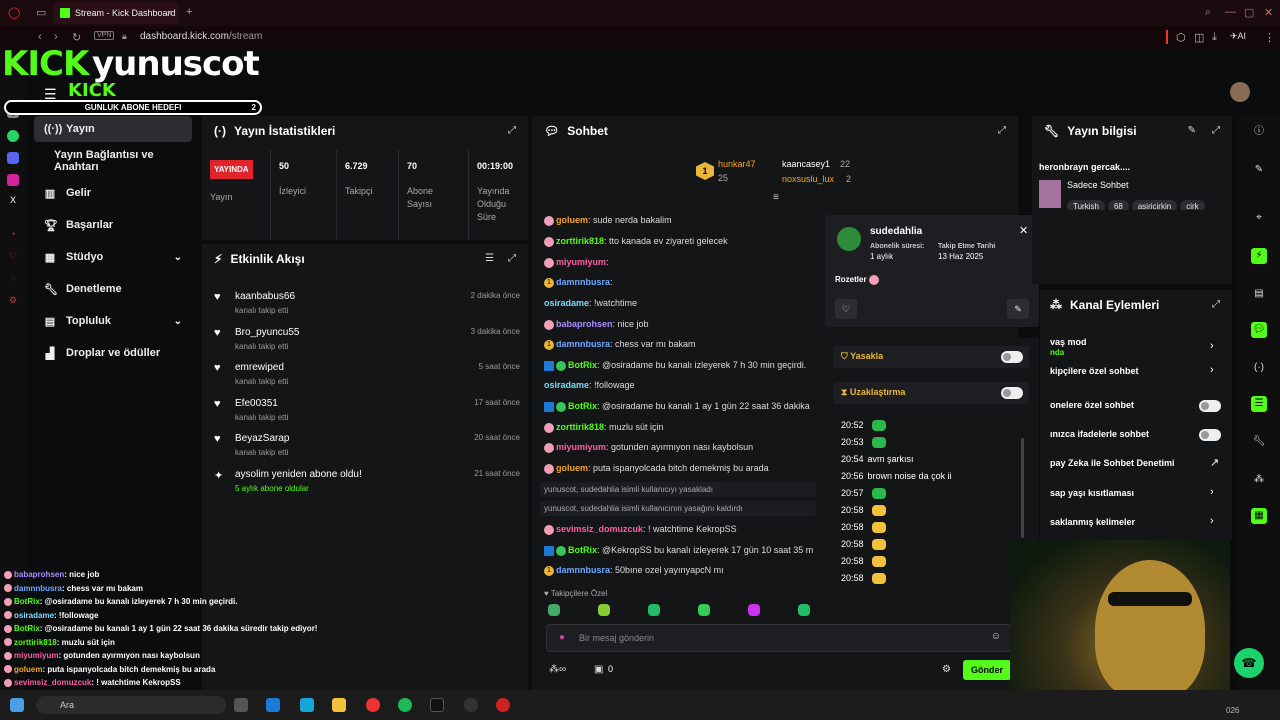 The width and height of the screenshot is (1280, 720). What do you see at coordinates (604, 427) in the screenshot?
I see `chat-message: zorttirik818: muzlu süt için` at bounding box center [604, 427].